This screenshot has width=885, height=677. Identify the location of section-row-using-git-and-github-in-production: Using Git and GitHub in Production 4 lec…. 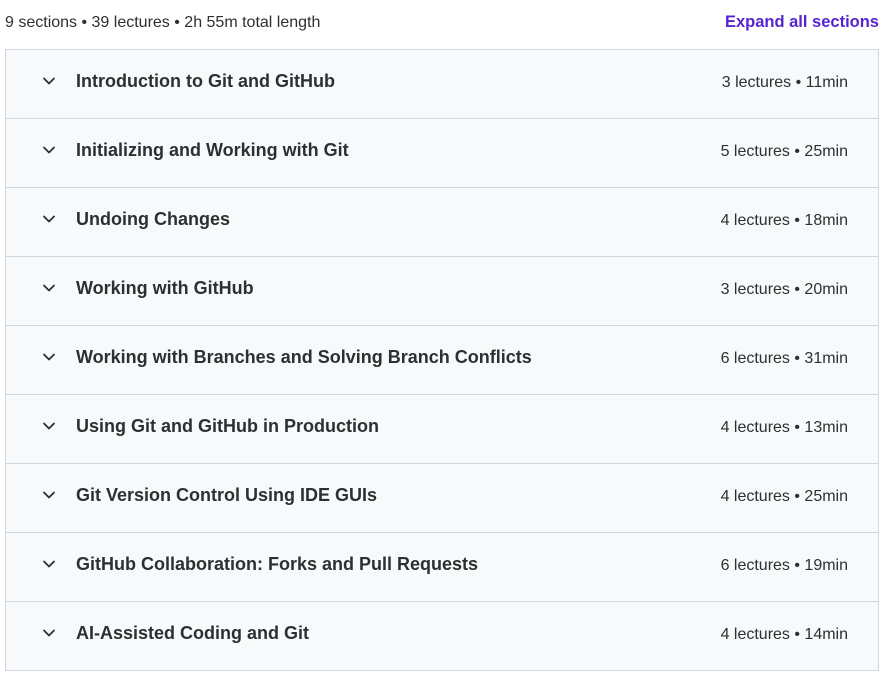
(442, 429).